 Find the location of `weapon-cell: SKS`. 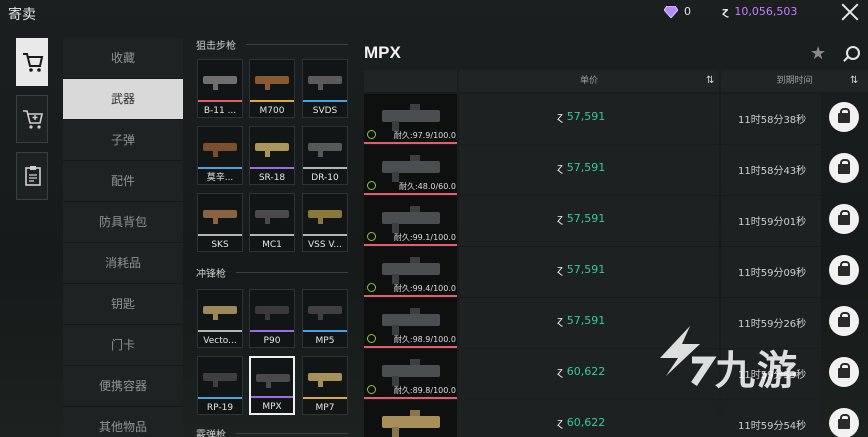

weapon-cell: SKS is located at coordinates (220, 222).